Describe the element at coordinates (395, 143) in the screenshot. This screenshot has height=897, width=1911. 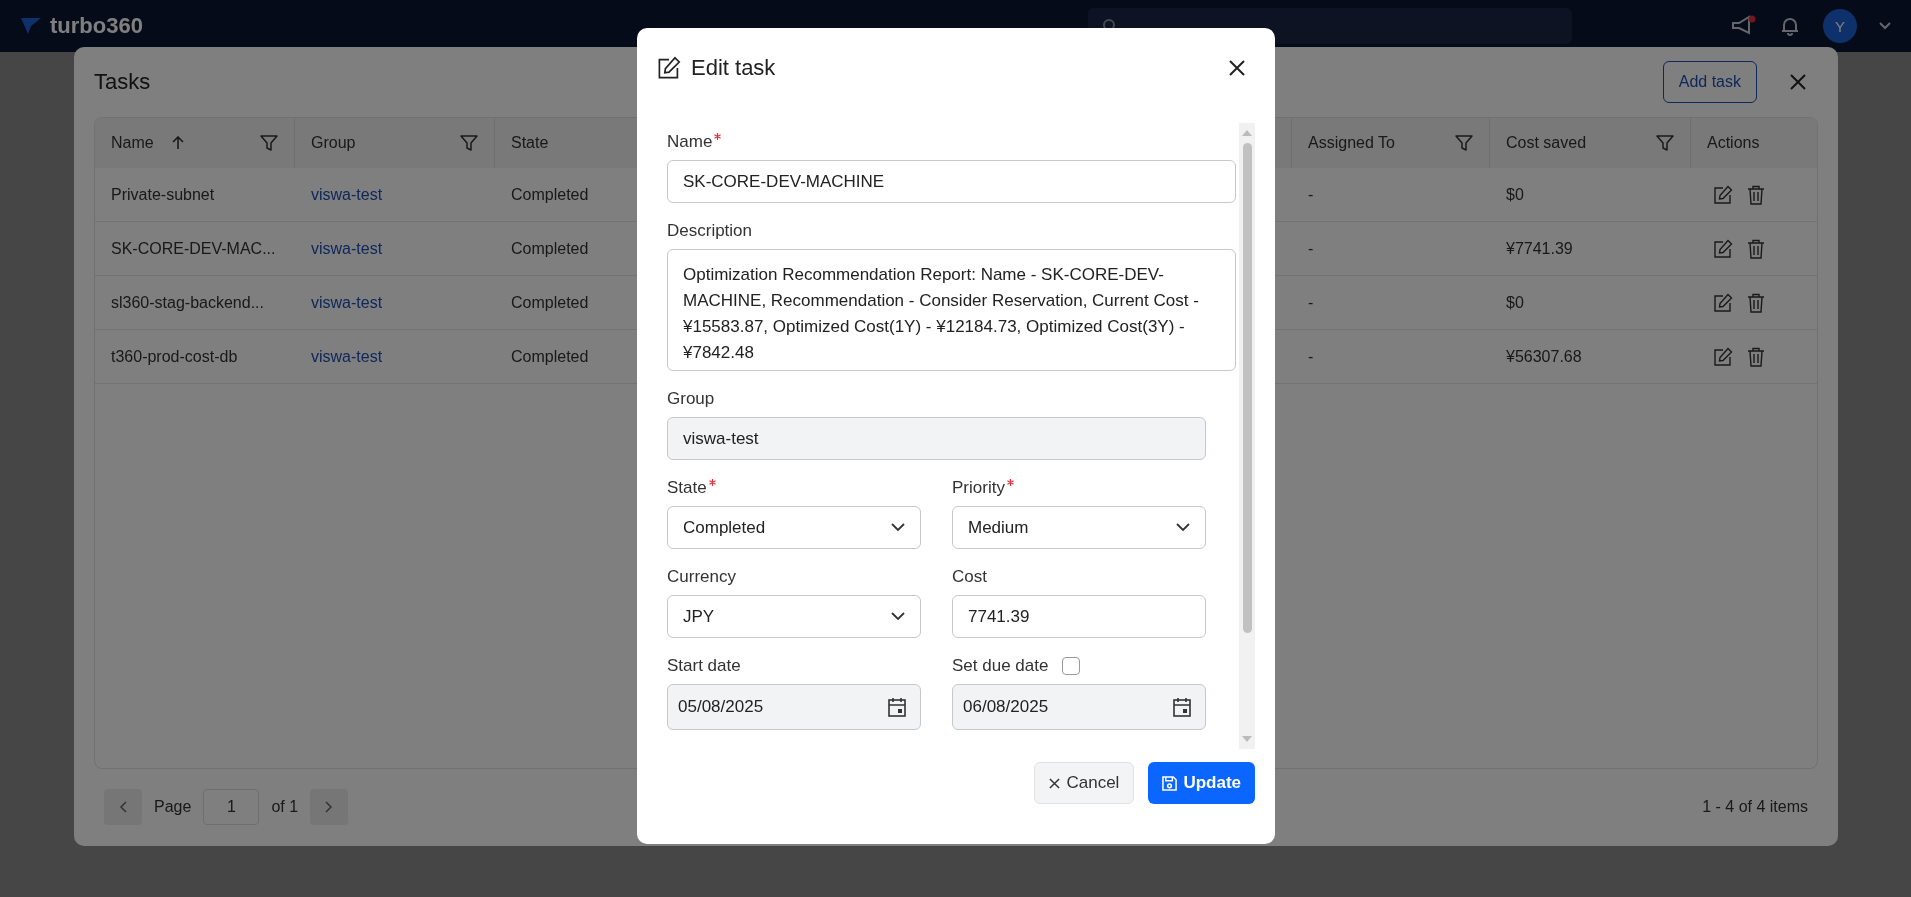
I see `column-header: Group` at that location.